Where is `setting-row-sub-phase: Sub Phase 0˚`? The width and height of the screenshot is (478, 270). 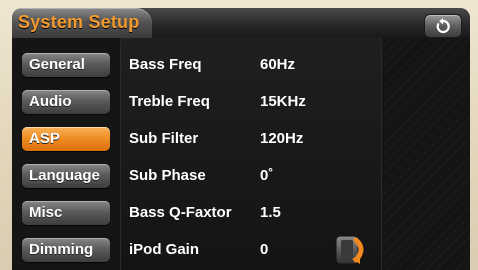
setting-row-sub-phase: Sub Phase 0˚ is located at coordinates (252, 177).